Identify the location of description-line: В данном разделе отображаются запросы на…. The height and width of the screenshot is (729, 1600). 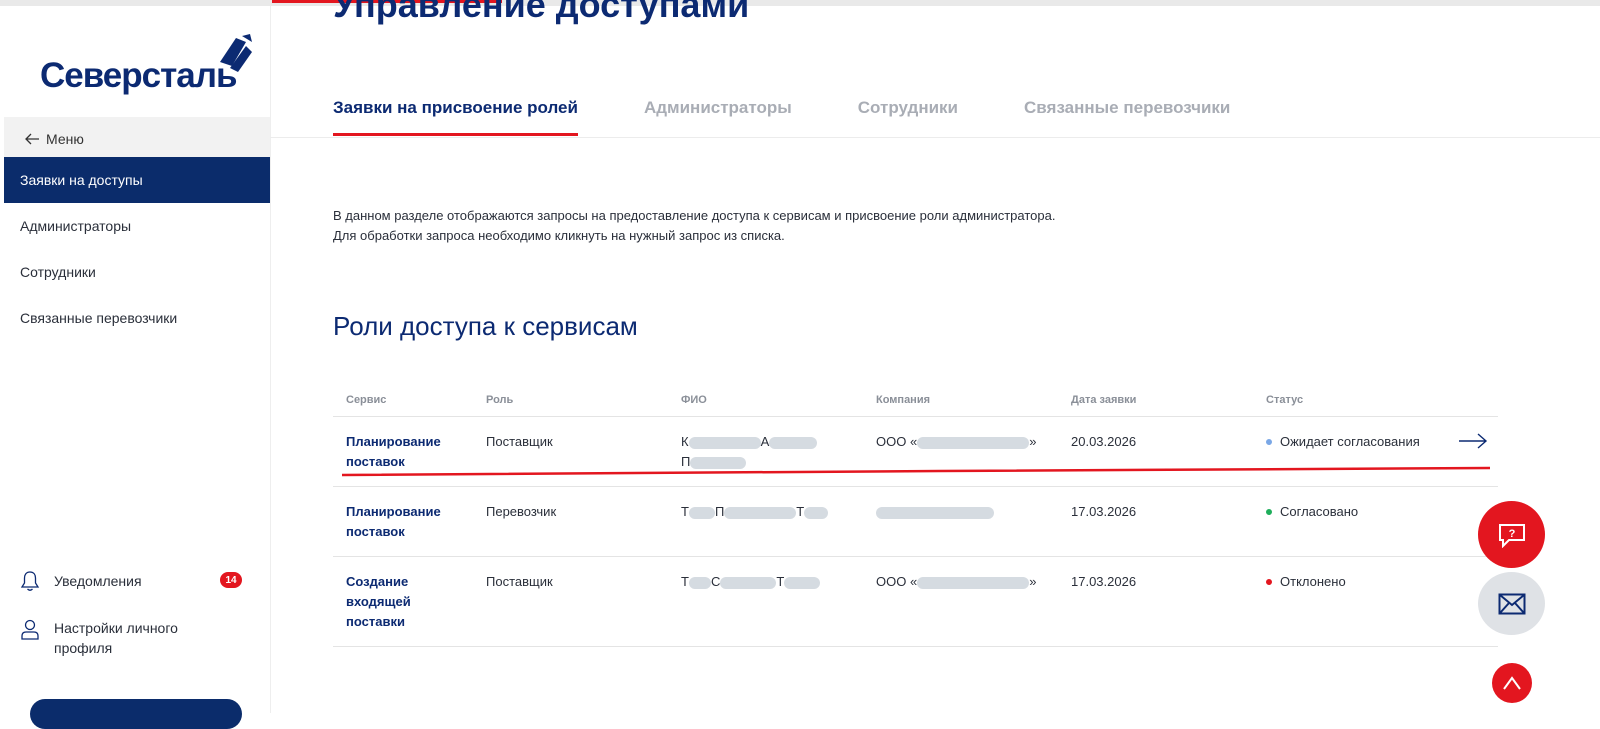
(694, 215).